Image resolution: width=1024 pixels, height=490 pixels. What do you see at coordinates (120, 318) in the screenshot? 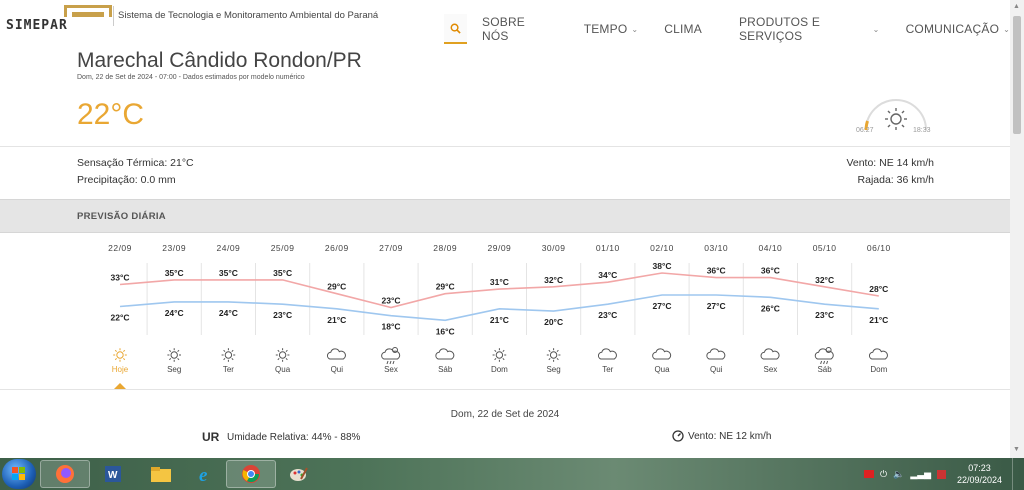
I see `min-temp-label: 22°C` at bounding box center [120, 318].